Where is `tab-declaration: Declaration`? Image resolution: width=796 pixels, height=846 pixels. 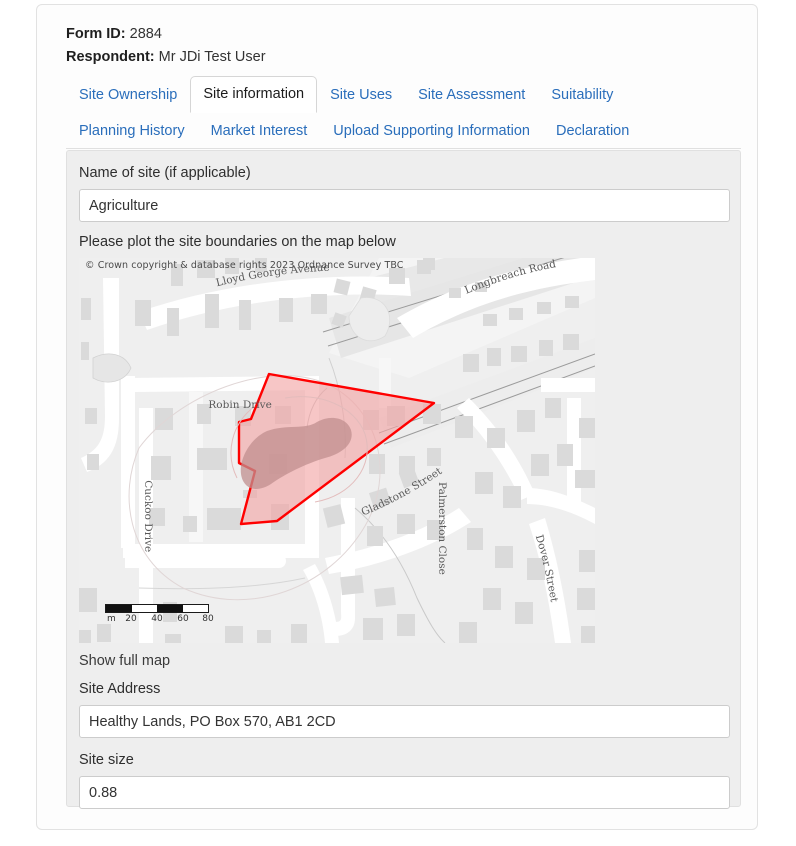 tab-declaration: Declaration is located at coordinates (592, 131).